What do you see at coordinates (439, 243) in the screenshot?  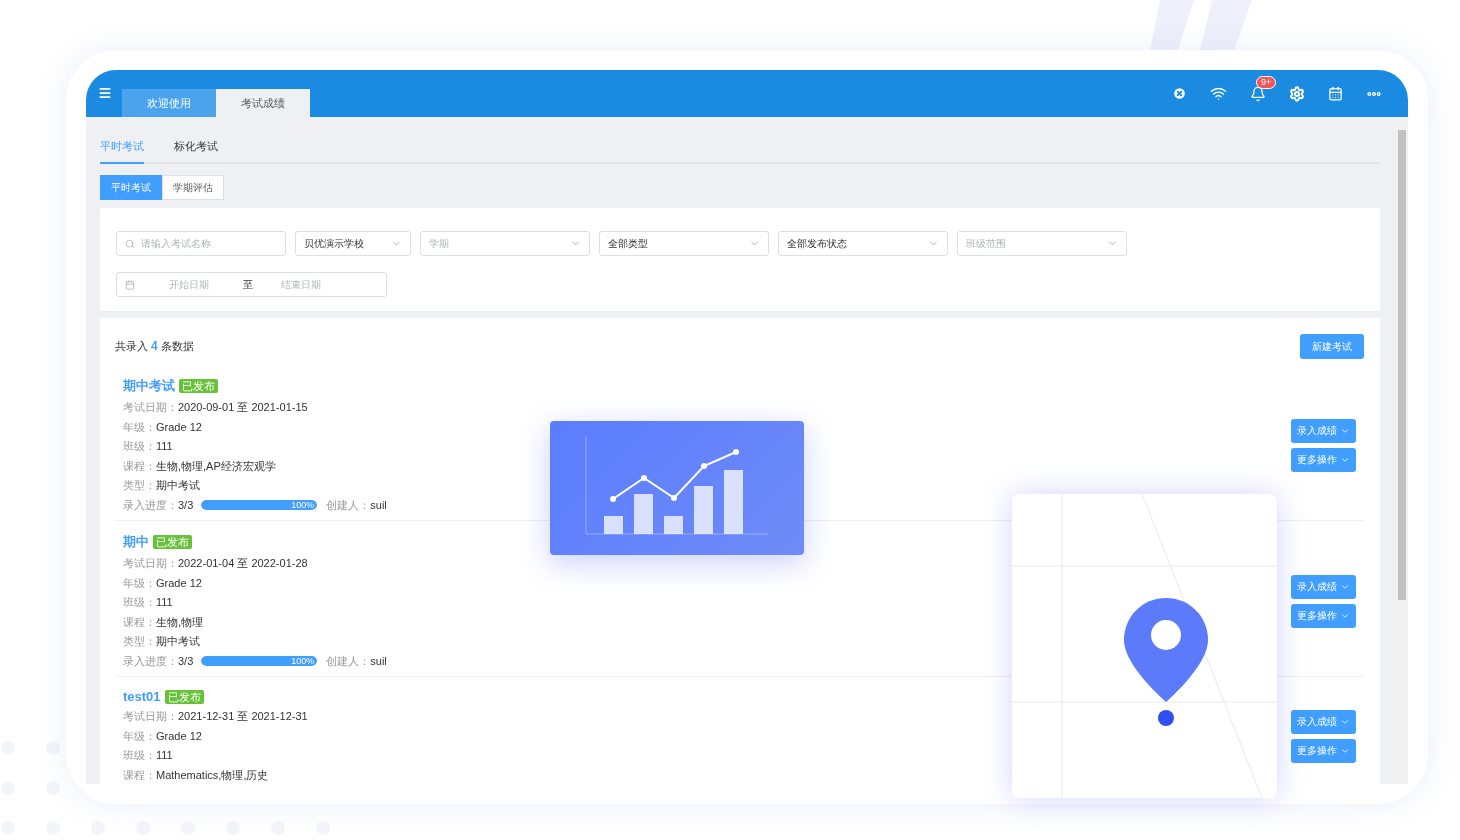 I see `select-placeholder: 学期` at bounding box center [439, 243].